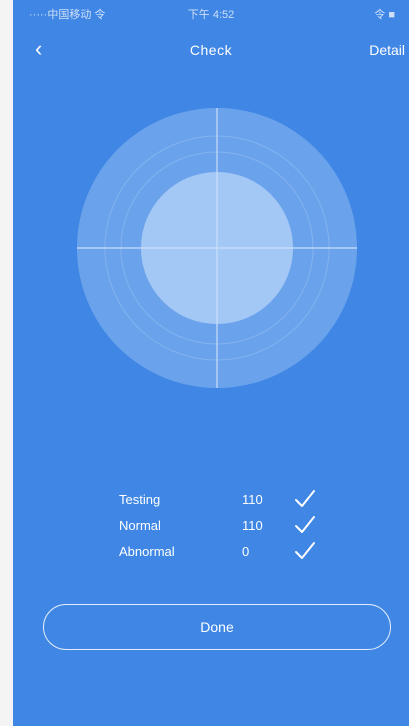 This screenshot has height=726, width=409. Describe the element at coordinates (147, 551) in the screenshot. I see `result-label: Abnormal` at that location.